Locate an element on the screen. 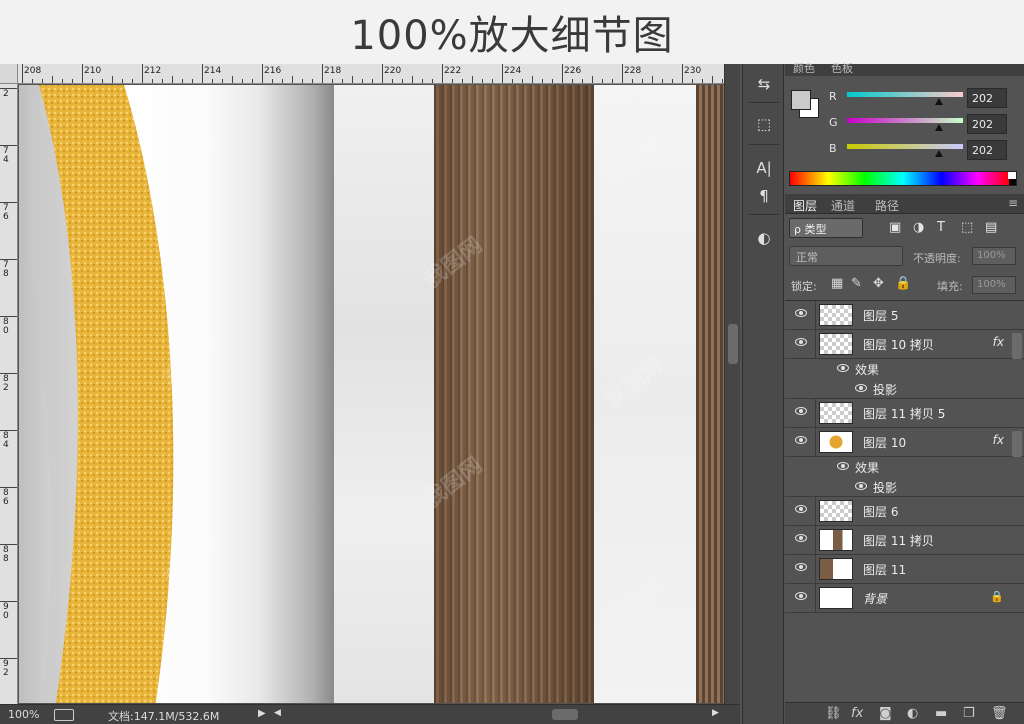  blue-value-input: 202 is located at coordinates (987, 150).